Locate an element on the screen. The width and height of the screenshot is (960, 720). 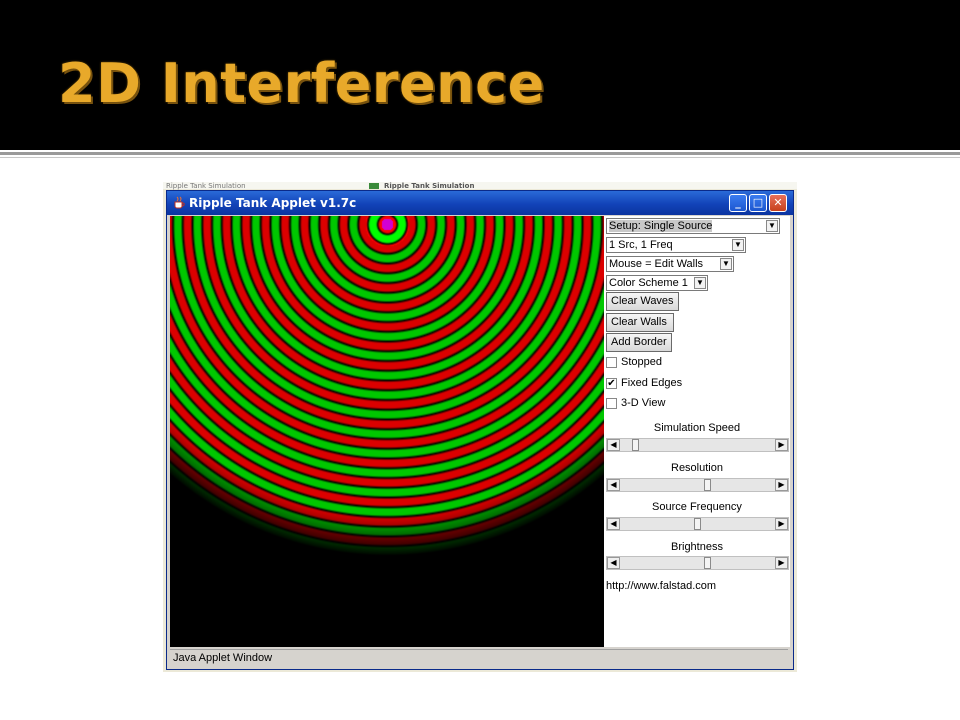
stopped-label: Stopped is located at coordinates (641, 362).